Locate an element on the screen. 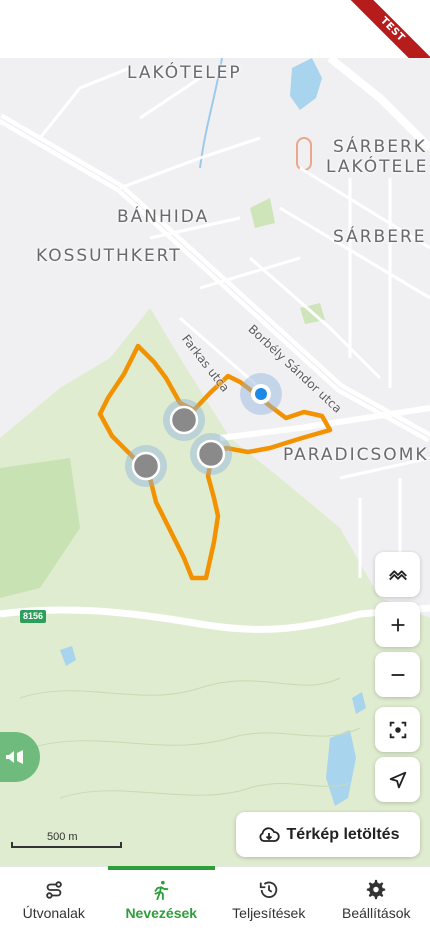 Image resolution: width=430 pixels, height=932 pixels. my-location-button is located at coordinates (397, 779).